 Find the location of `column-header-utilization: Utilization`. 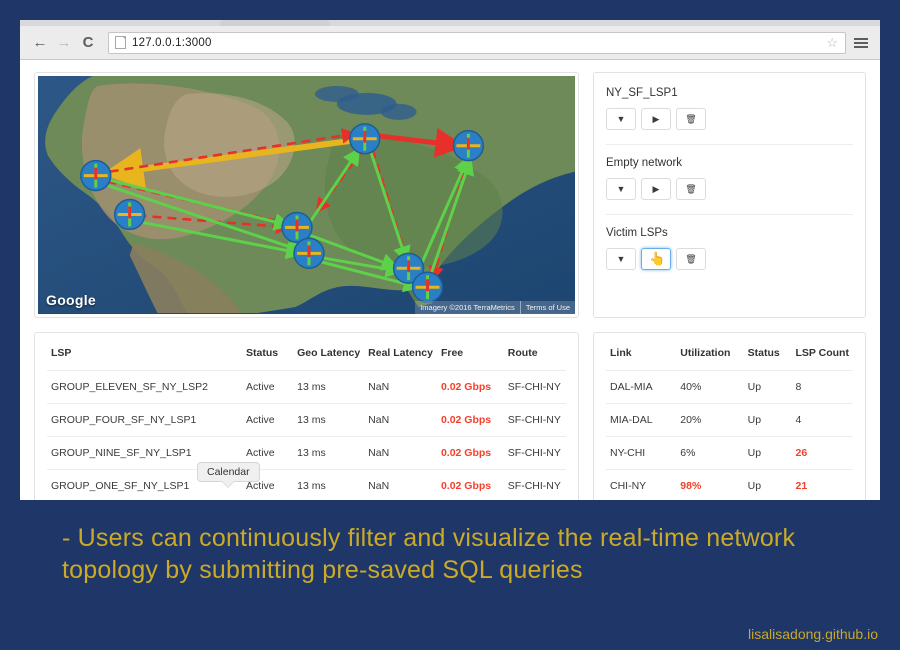

column-header-utilization: Utilization is located at coordinates (709, 352).